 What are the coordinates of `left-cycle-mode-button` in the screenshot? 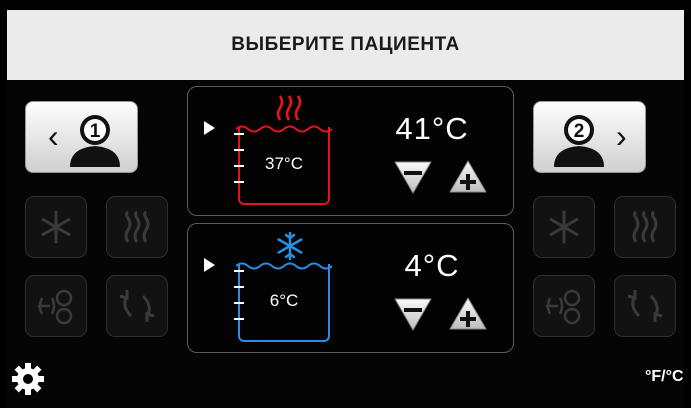 It's located at (137, 306).